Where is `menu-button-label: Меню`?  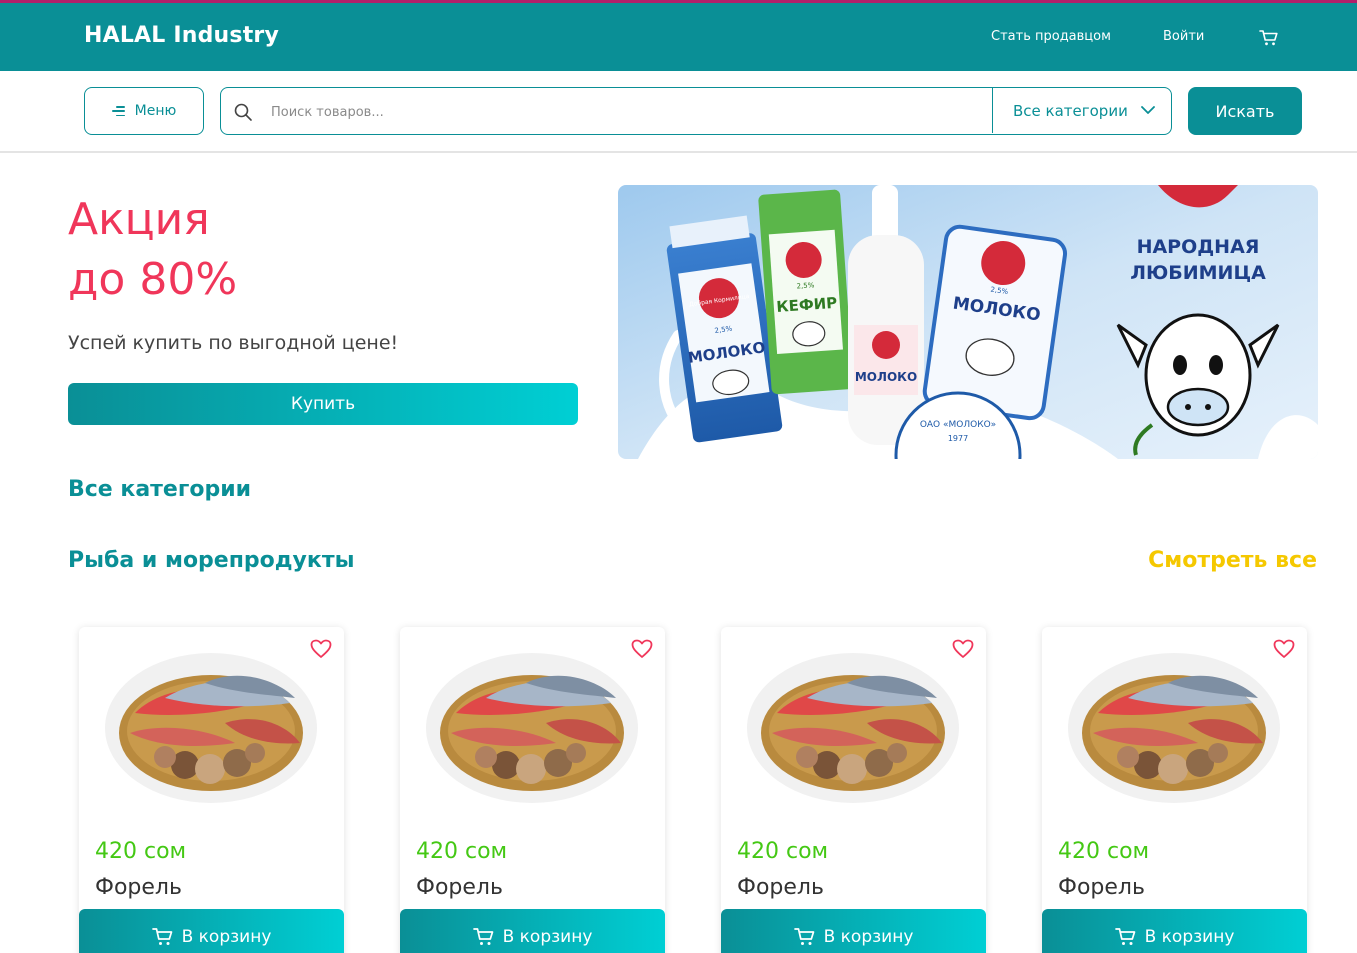
menu-button-label: Меню is located at coordinates (155, 111).